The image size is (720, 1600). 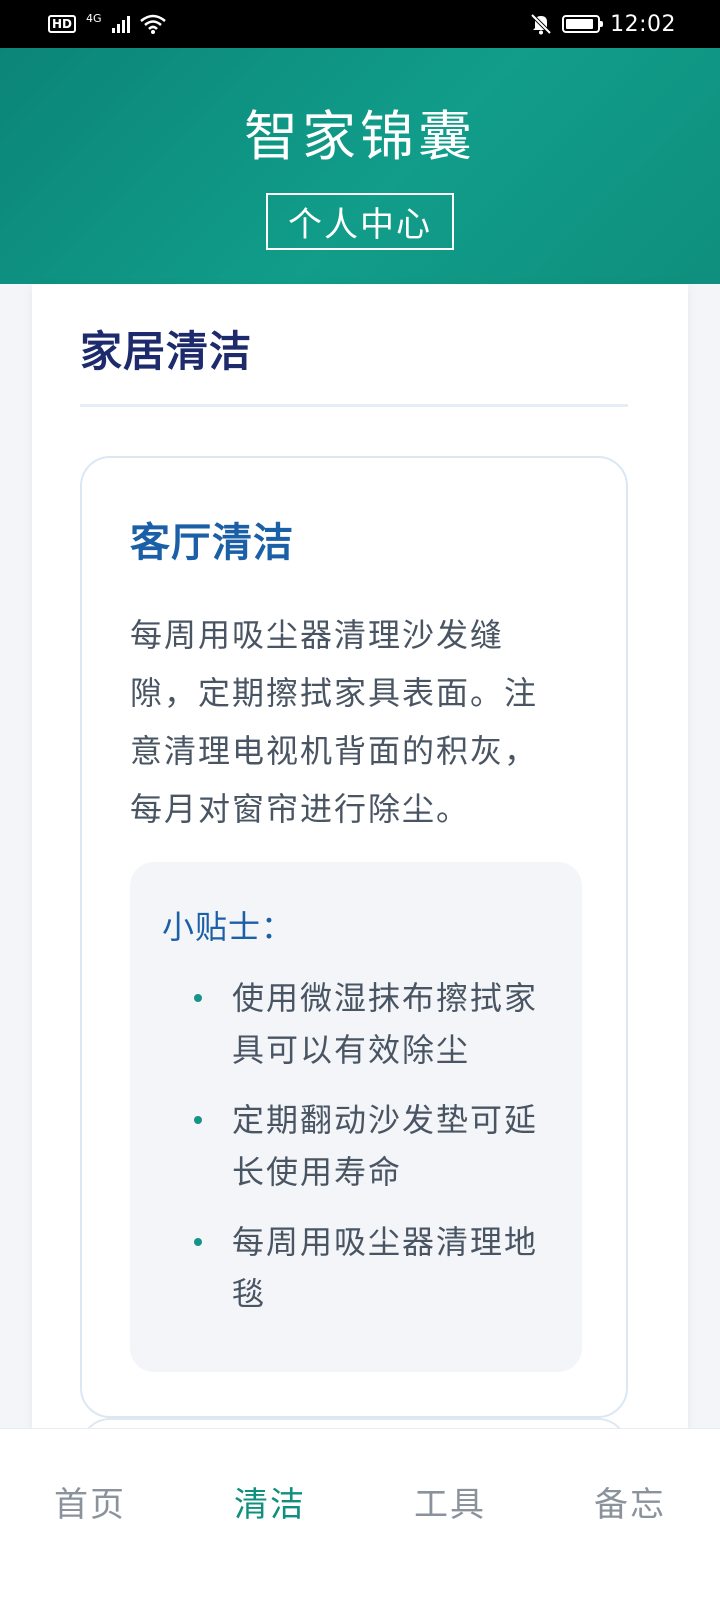 I want to click on wifi-icon, so click(x=152, y=24).